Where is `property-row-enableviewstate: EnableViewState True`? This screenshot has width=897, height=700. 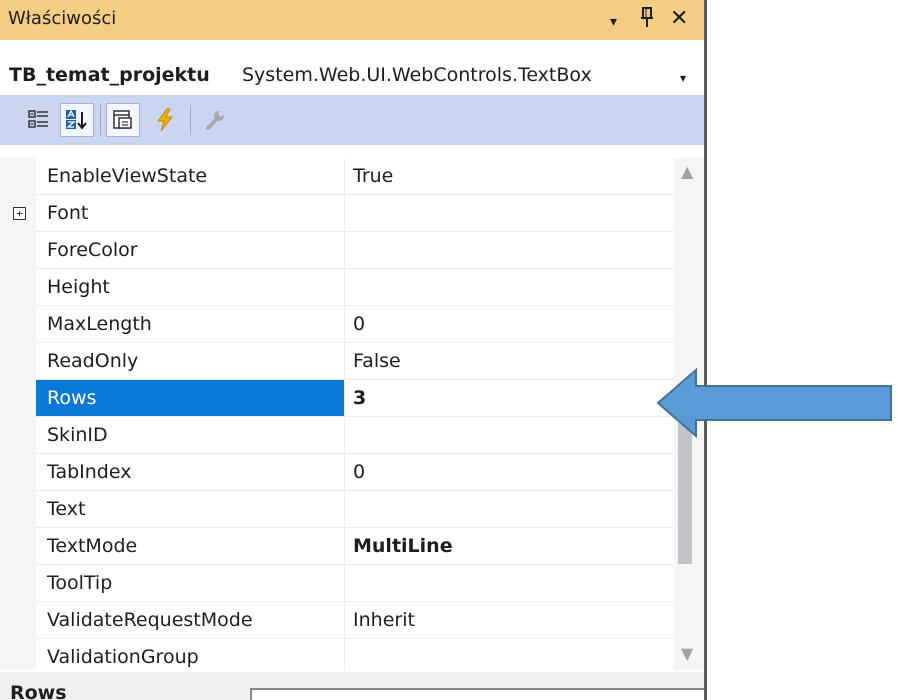
property-row-enableviewstate: EnableViewState True is located at coordinates (337, 176).